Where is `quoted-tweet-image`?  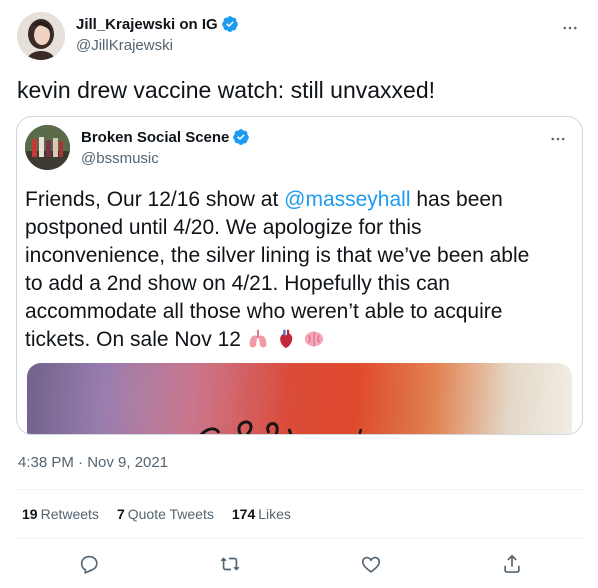
quoted-tweet-image is located at coordinates (299, 398).